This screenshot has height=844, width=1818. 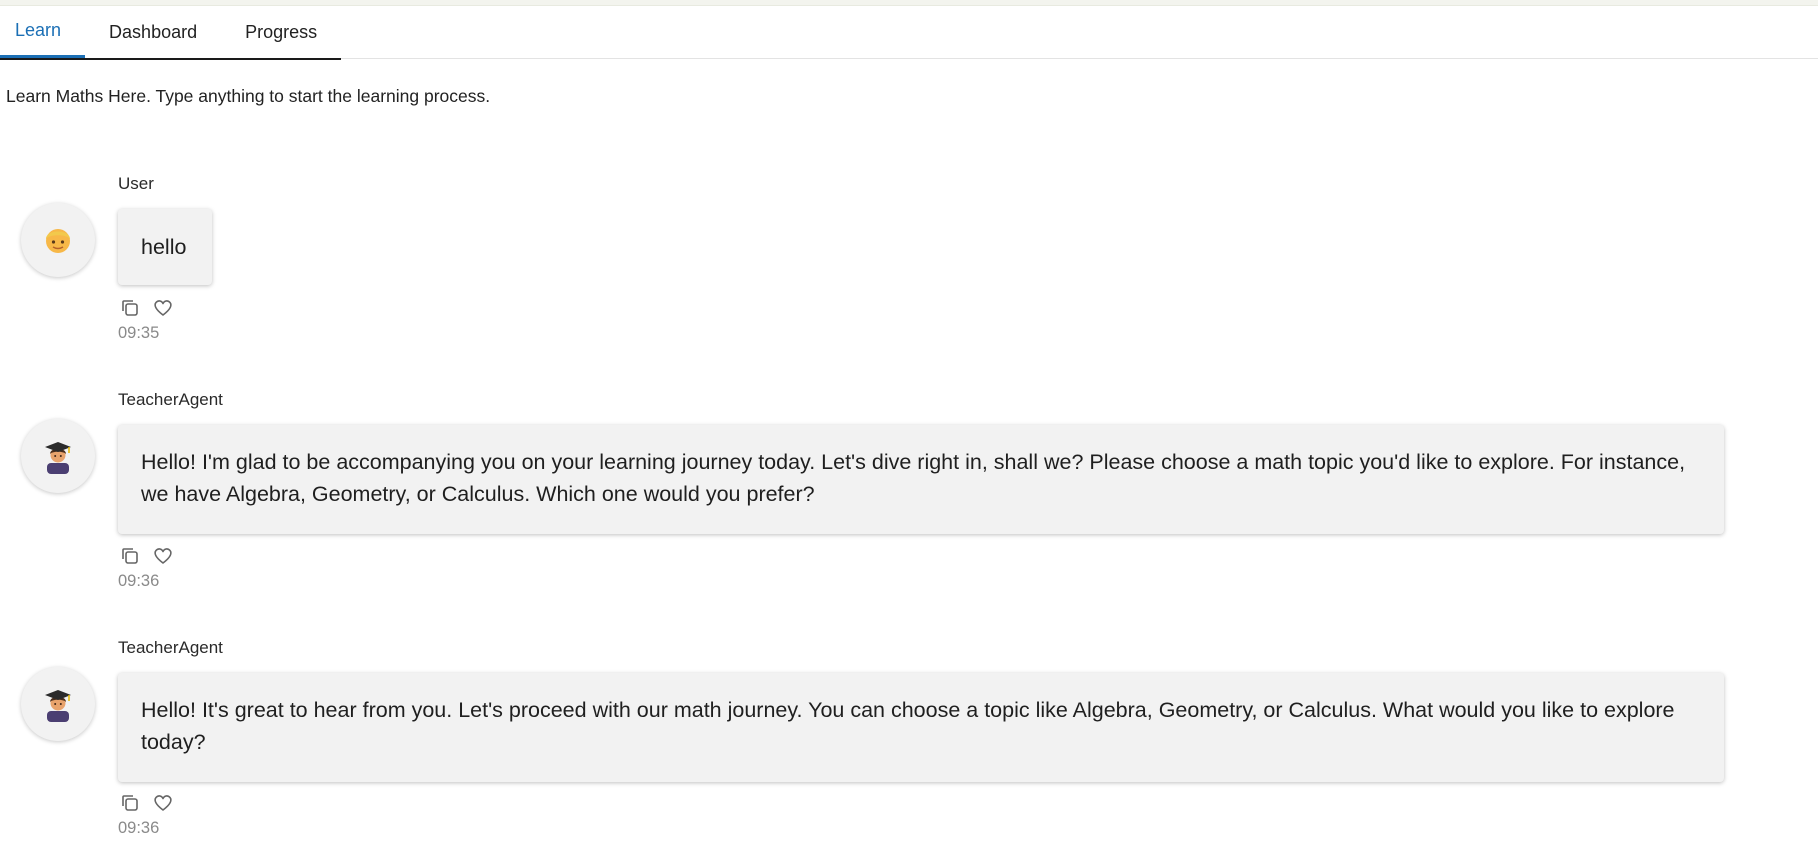 I want to click on user-avatar, so click(x=58, y=240).